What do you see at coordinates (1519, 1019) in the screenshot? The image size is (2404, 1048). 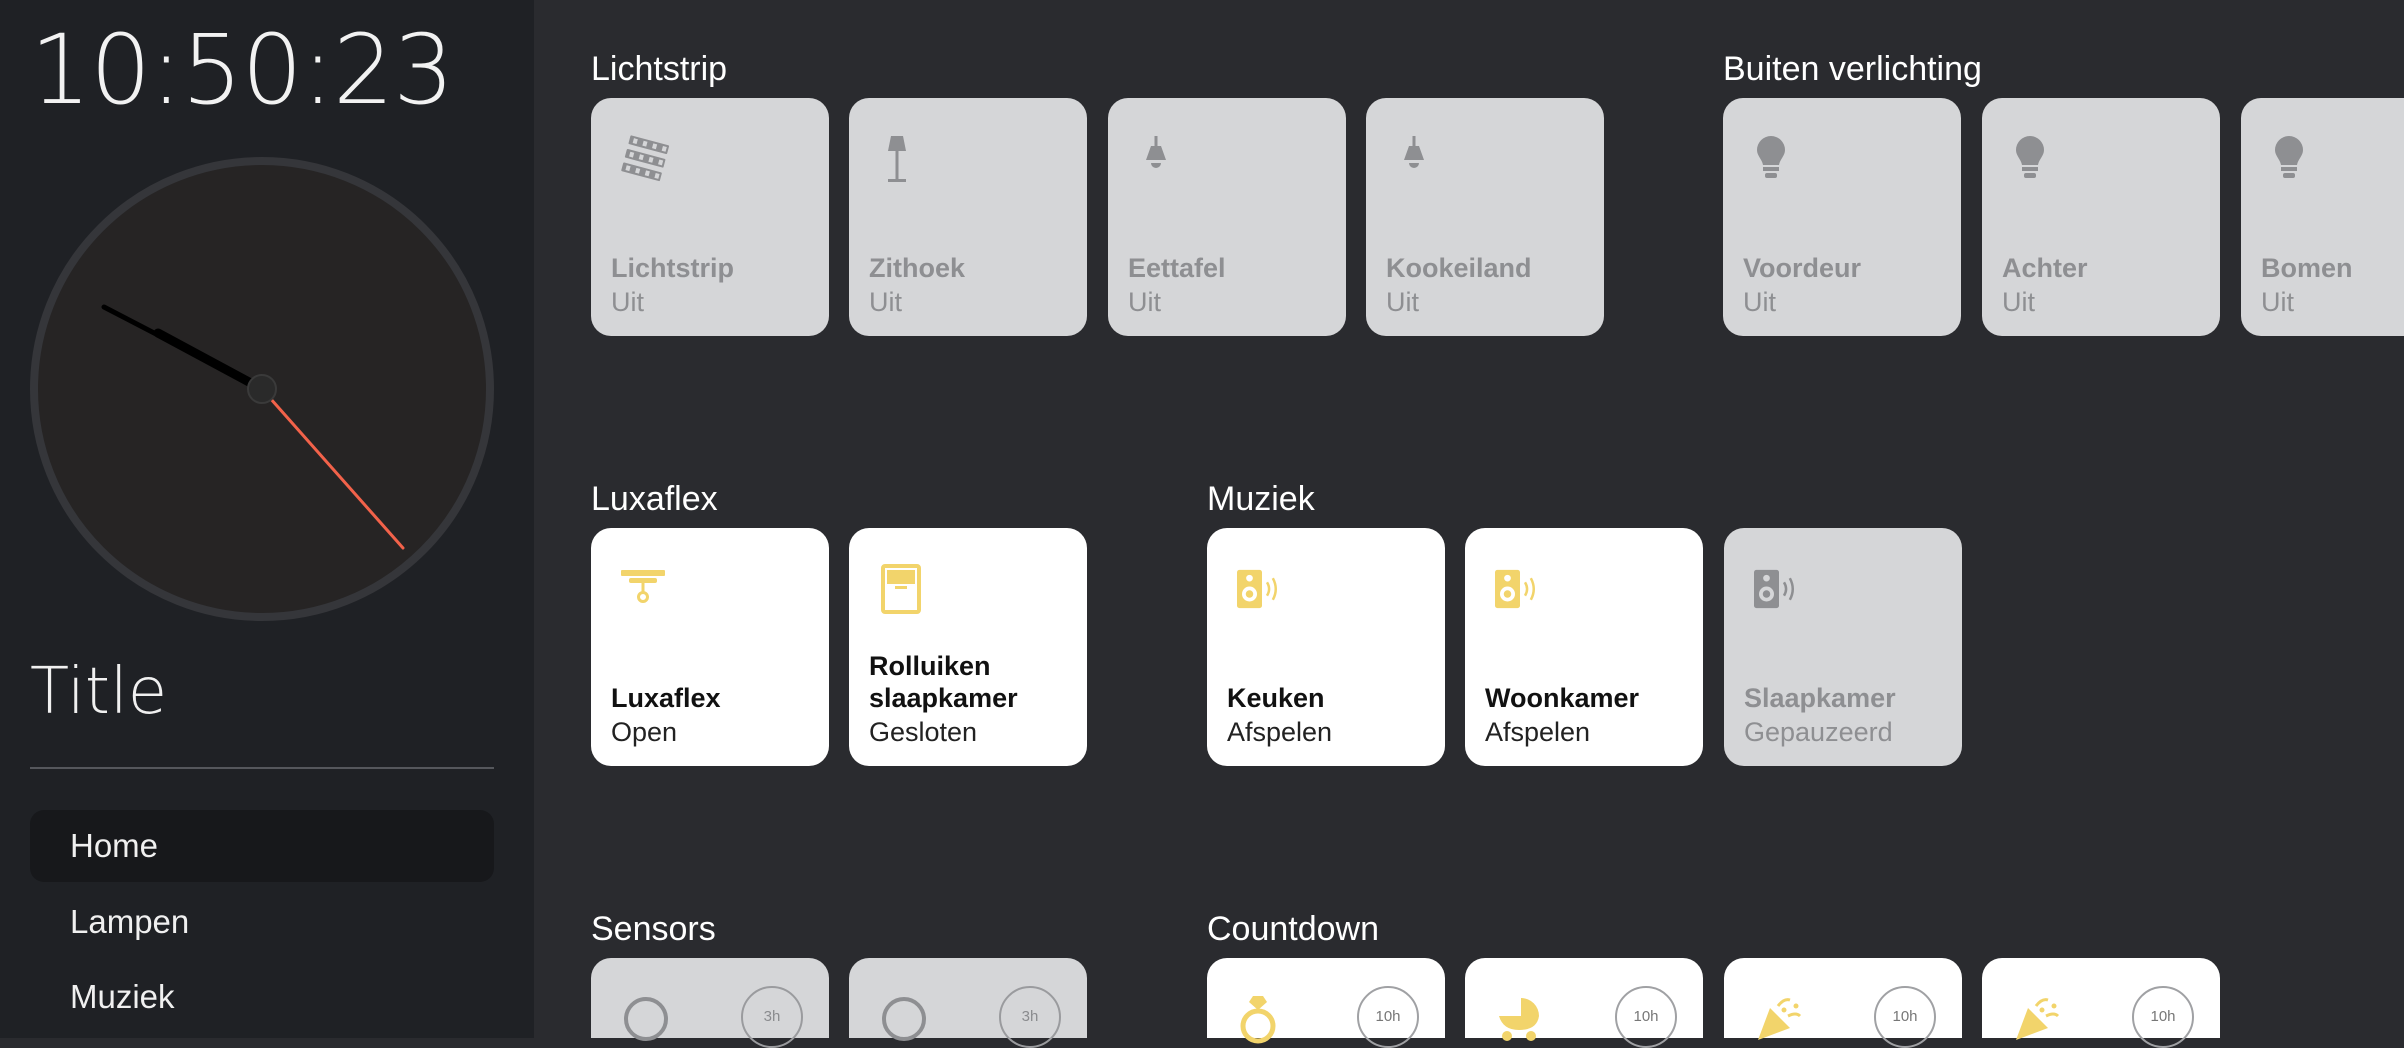 I see `baby-carriage-icon` at bounding box center [1519, 1019].